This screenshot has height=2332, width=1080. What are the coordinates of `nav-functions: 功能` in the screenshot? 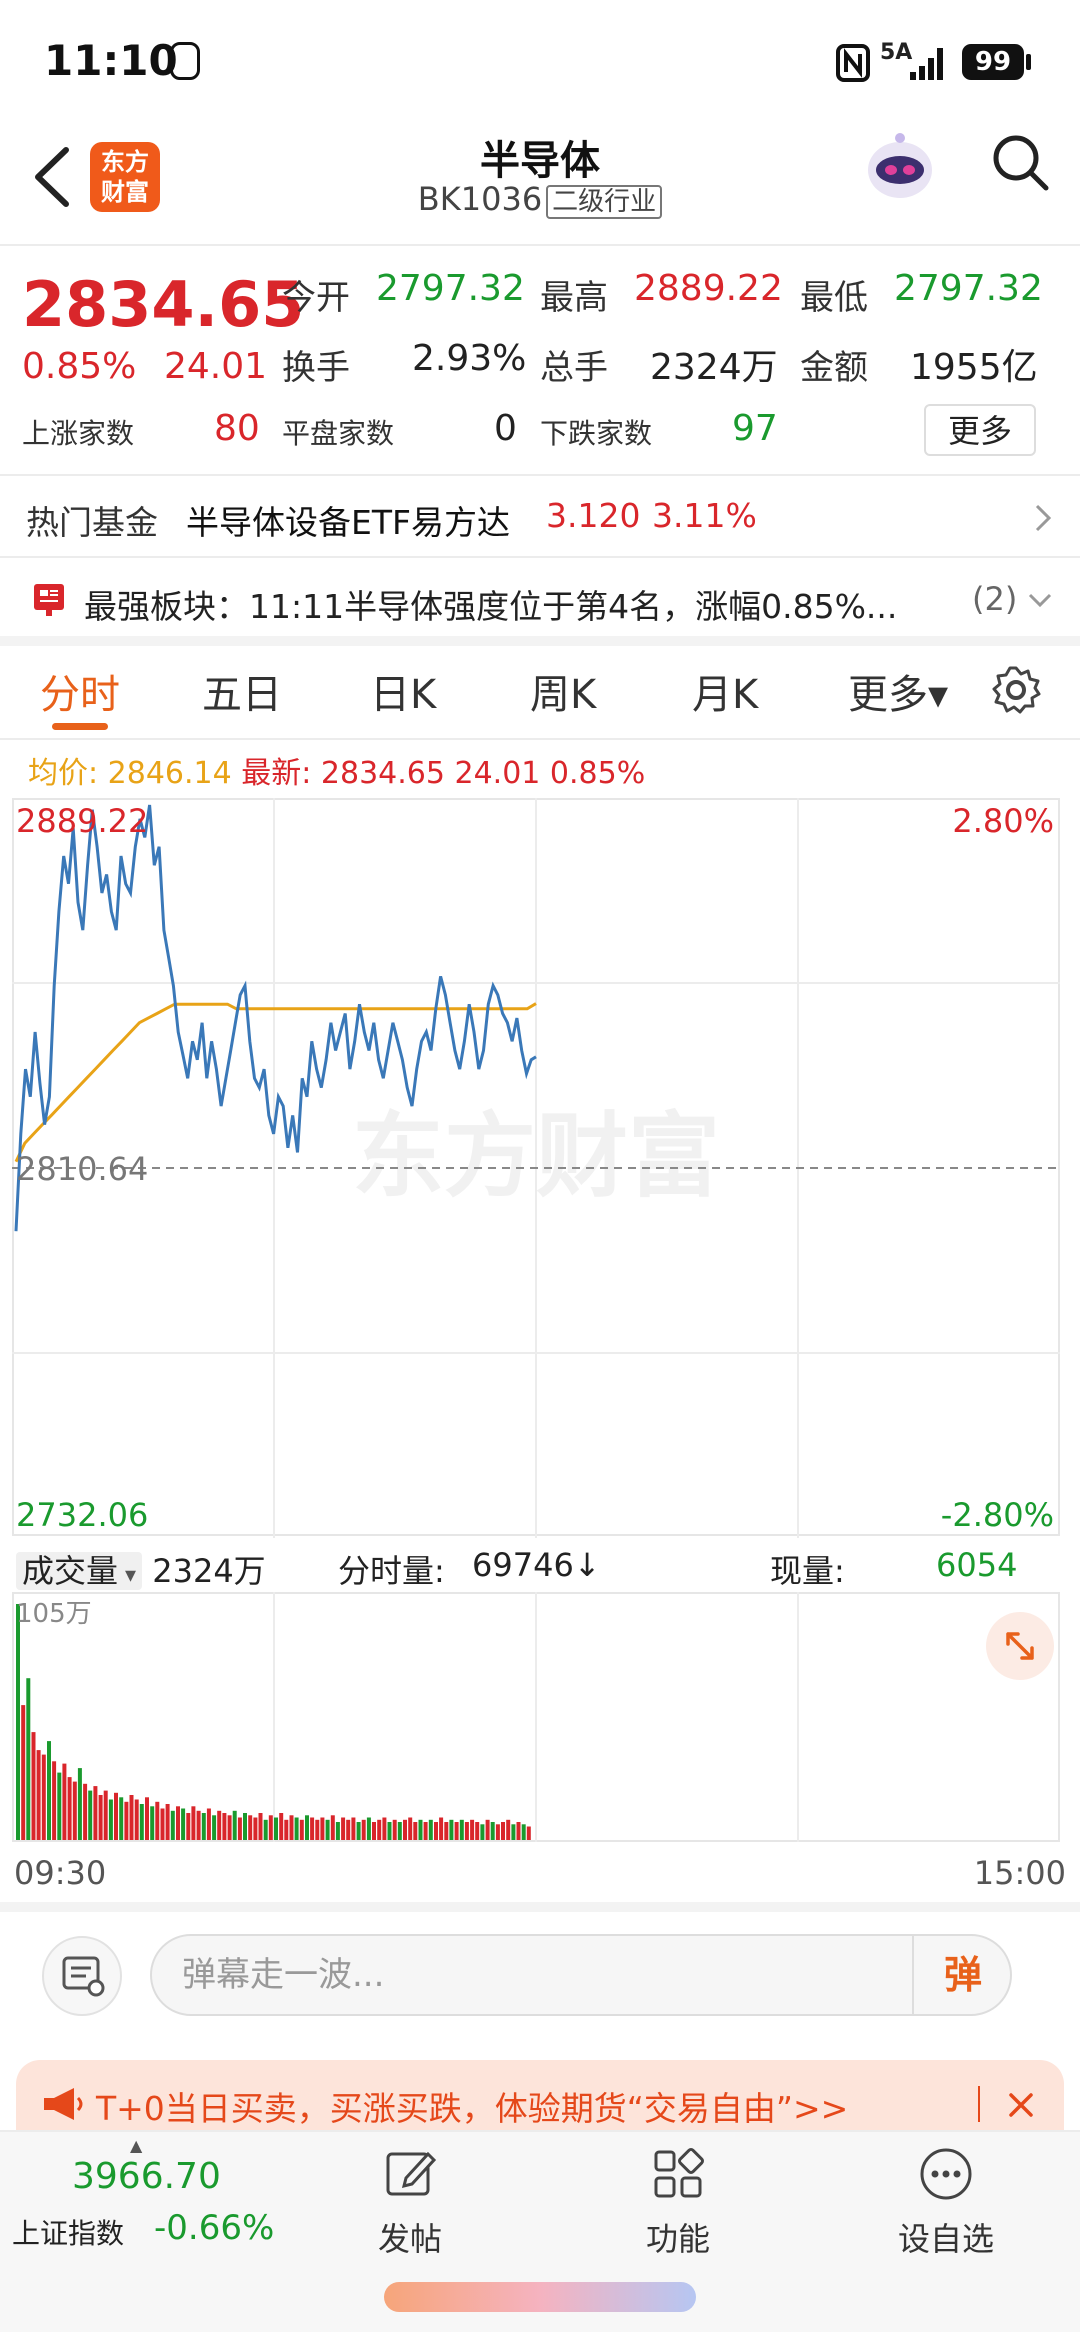 It's located at (678, 2202).